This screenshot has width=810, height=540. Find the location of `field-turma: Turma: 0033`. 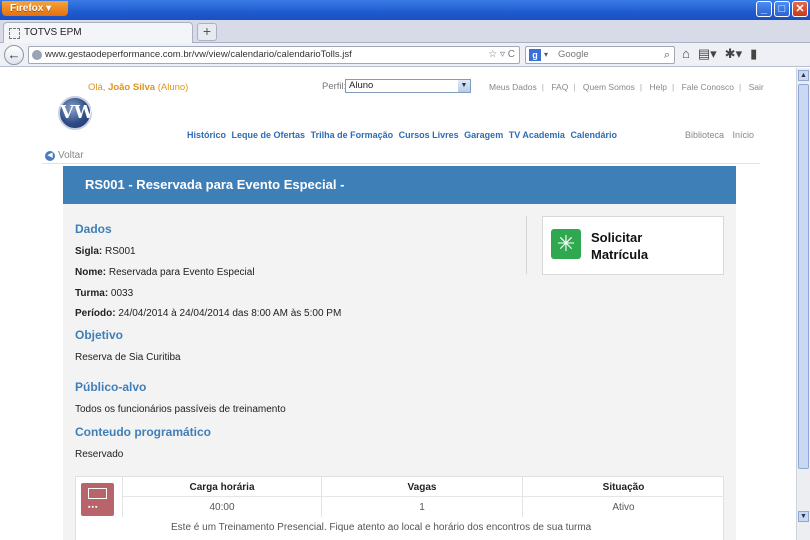

field-turma: Turma: 0033 is located at coordinates (104, 293).